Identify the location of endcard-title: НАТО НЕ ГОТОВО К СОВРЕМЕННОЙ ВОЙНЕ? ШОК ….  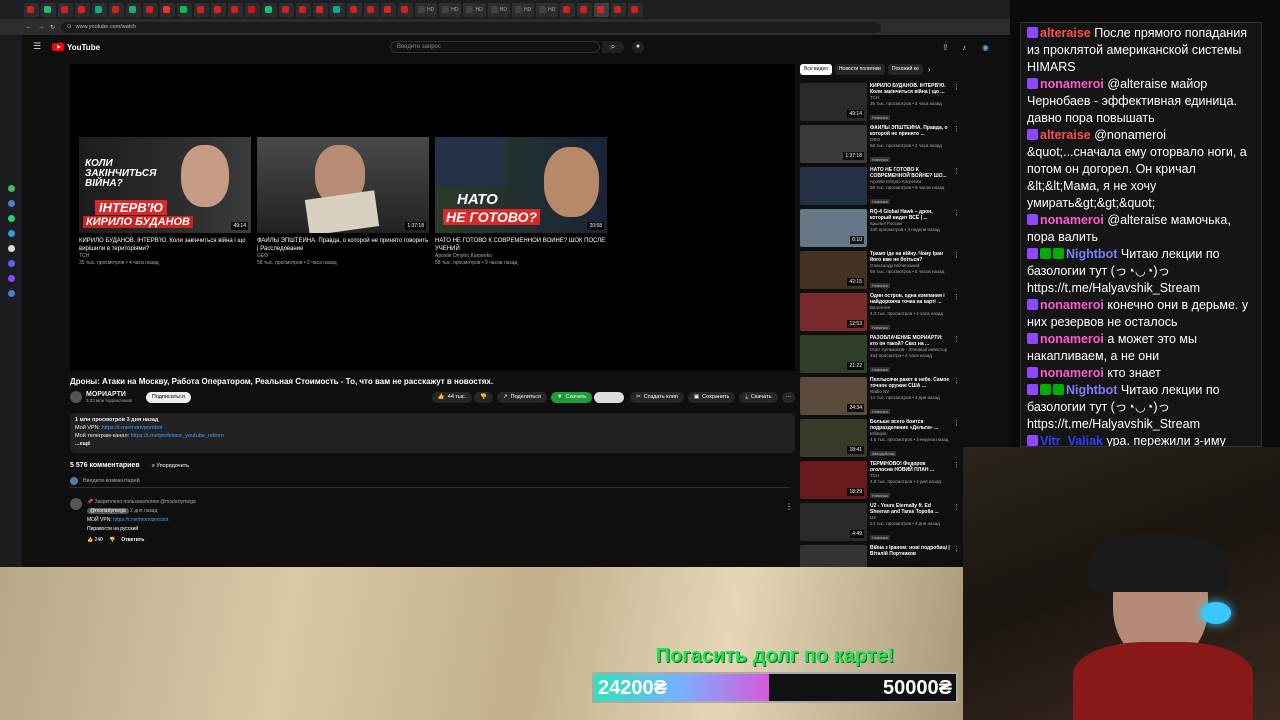
(521, 245).